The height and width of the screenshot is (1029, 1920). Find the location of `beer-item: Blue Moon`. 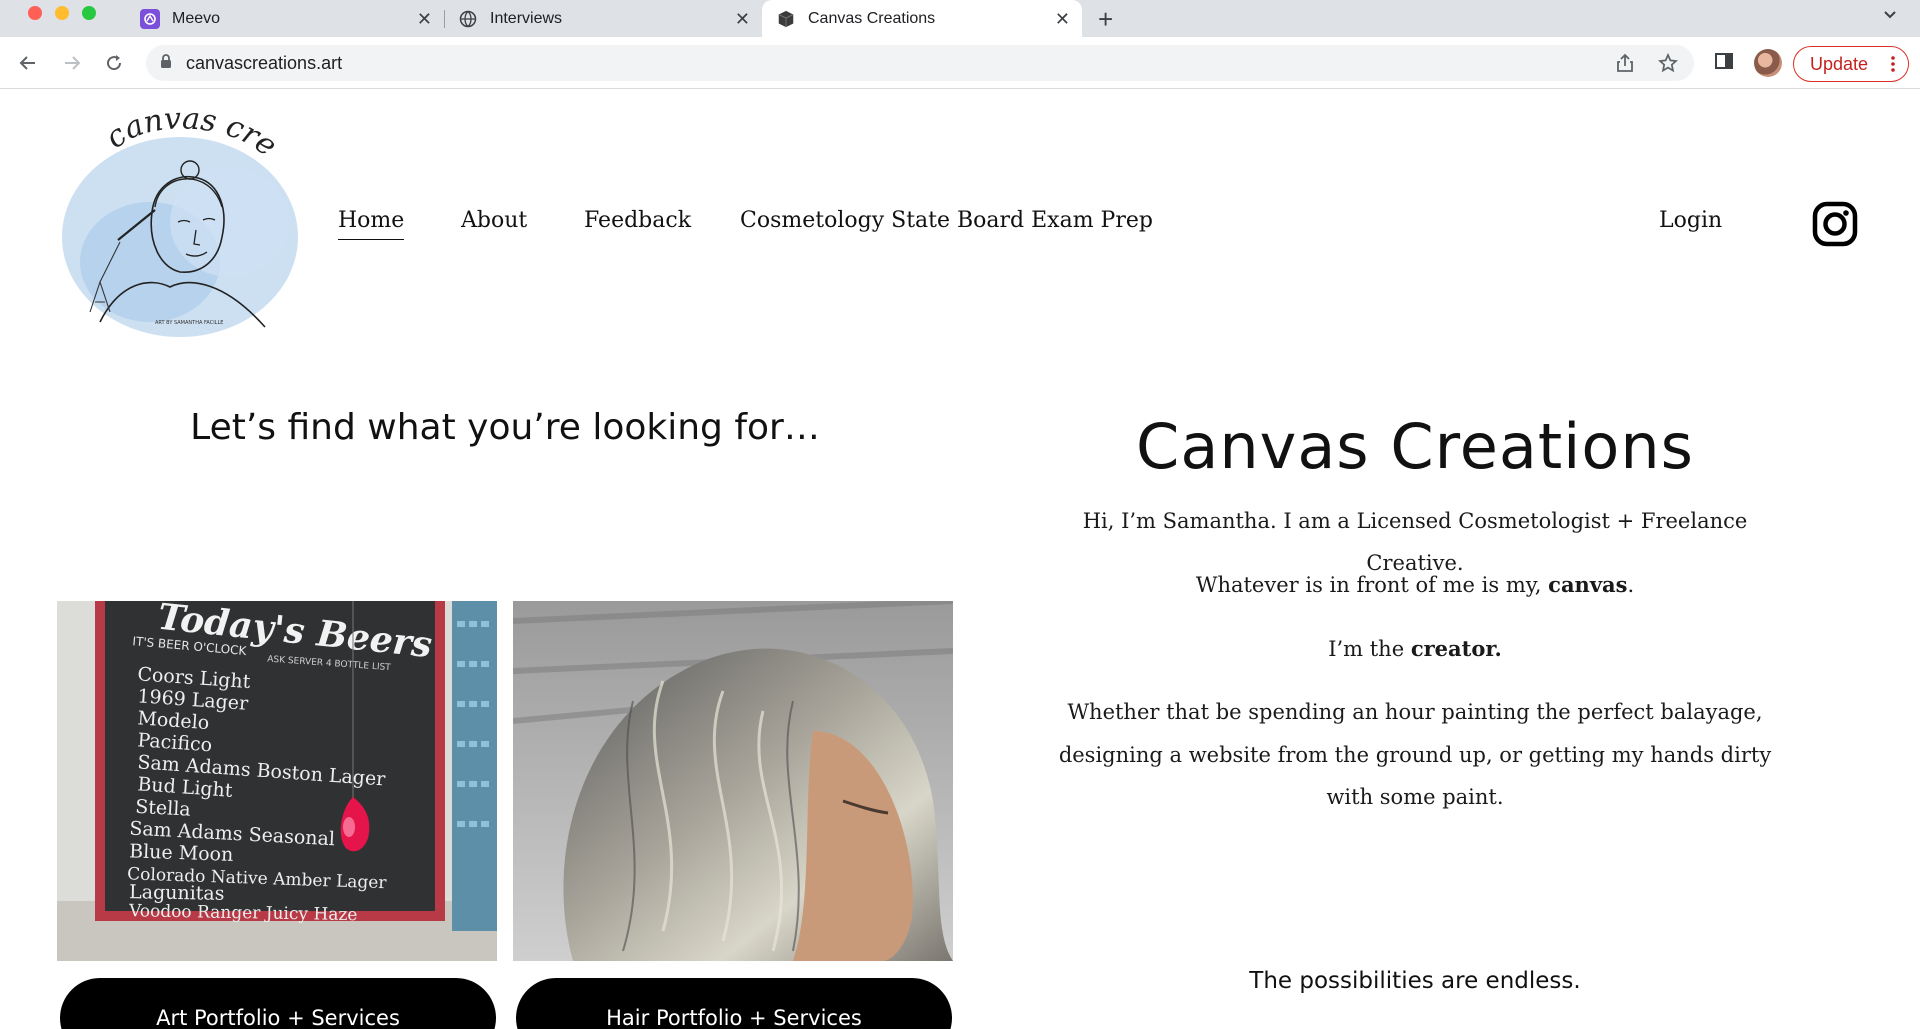

beer-item: Blue Moon is located at coordinates (181, 853).